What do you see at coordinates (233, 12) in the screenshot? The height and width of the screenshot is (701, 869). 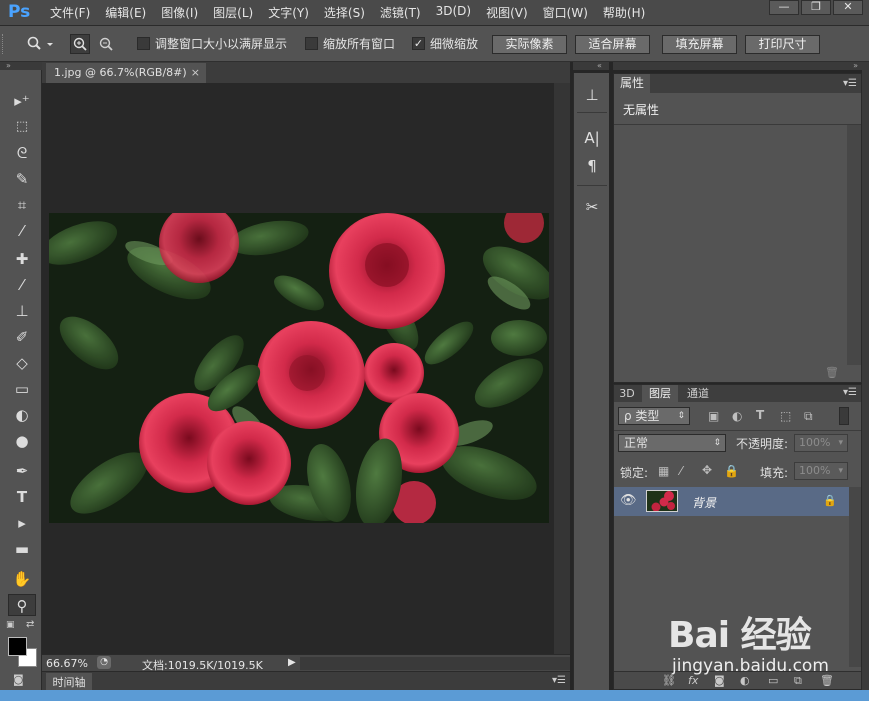 I see `menu-layer: 图层(L)` at bounding box center [233, 12].